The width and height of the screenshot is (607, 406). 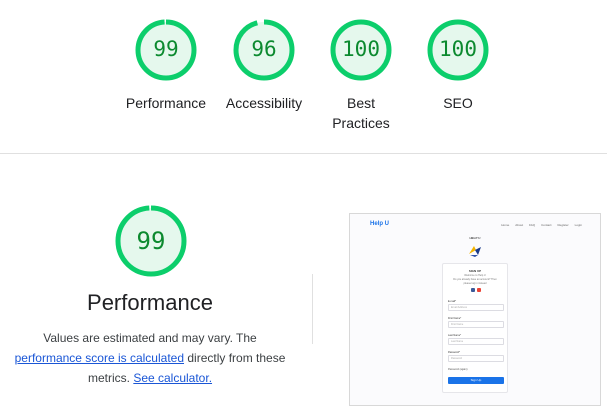 What do you see at coordinates (455, 318) in the screenshot?
I see `thumb-field-label: First Name*` at bounding box center [455, 318].